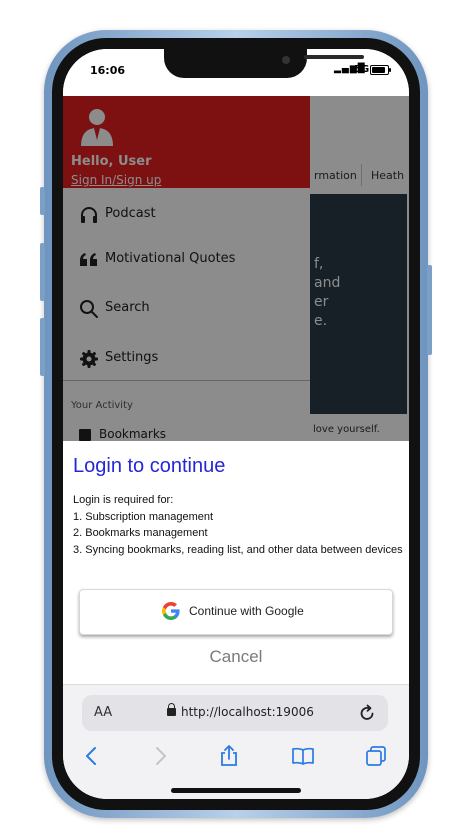 Image resolution: width=452 pixels, height=834 pixels. I want to click on battery-icon, so click(379, 70).